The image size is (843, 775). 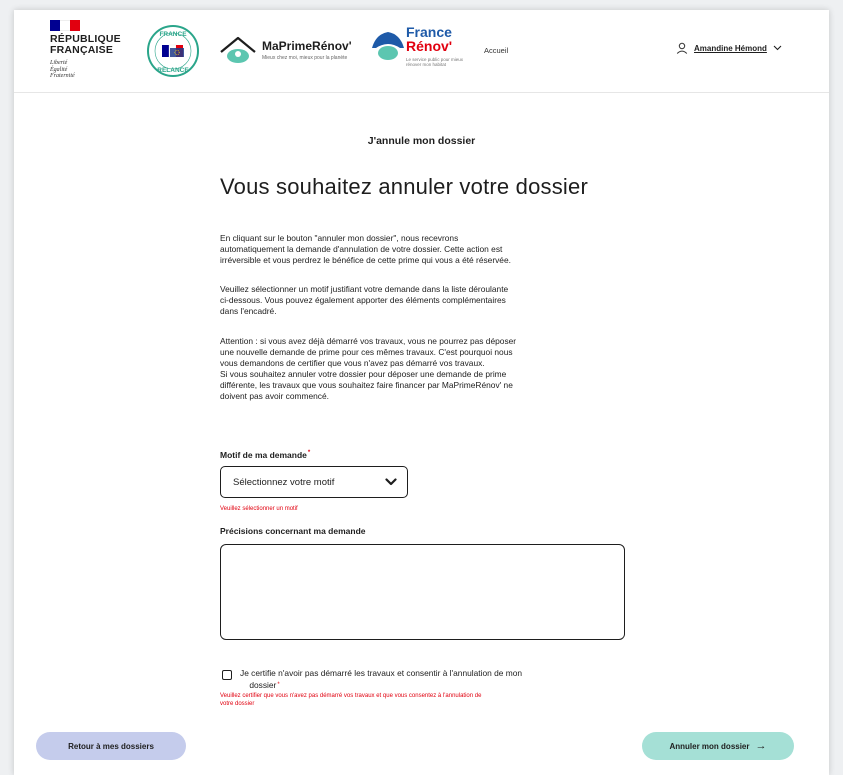 What do you see at coordinates (111, 746) in the screenshot?
I see `back-to-dossiers-button: Retour à mes dossiers` at bounding box center [111, 746].